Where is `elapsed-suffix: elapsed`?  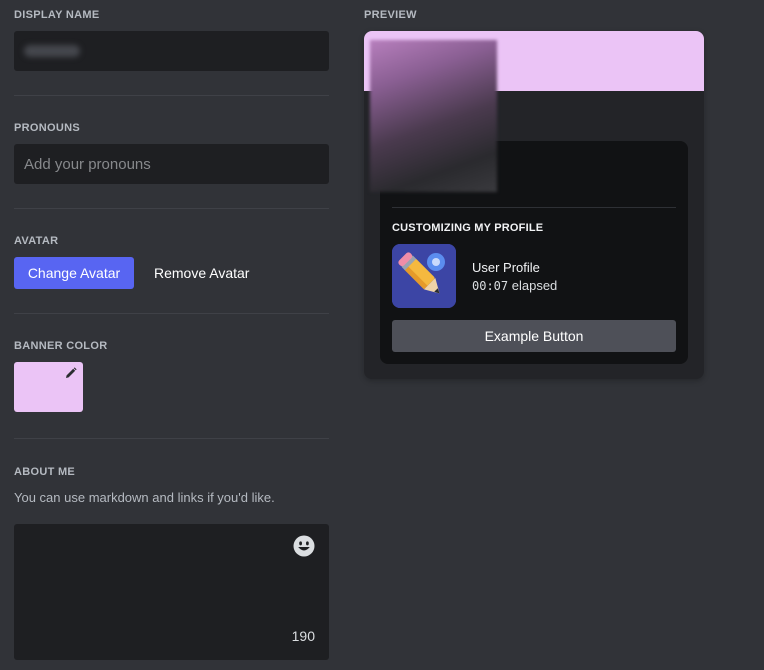 elapsed-suffix: elapsed is located at coordinates (533, 285).